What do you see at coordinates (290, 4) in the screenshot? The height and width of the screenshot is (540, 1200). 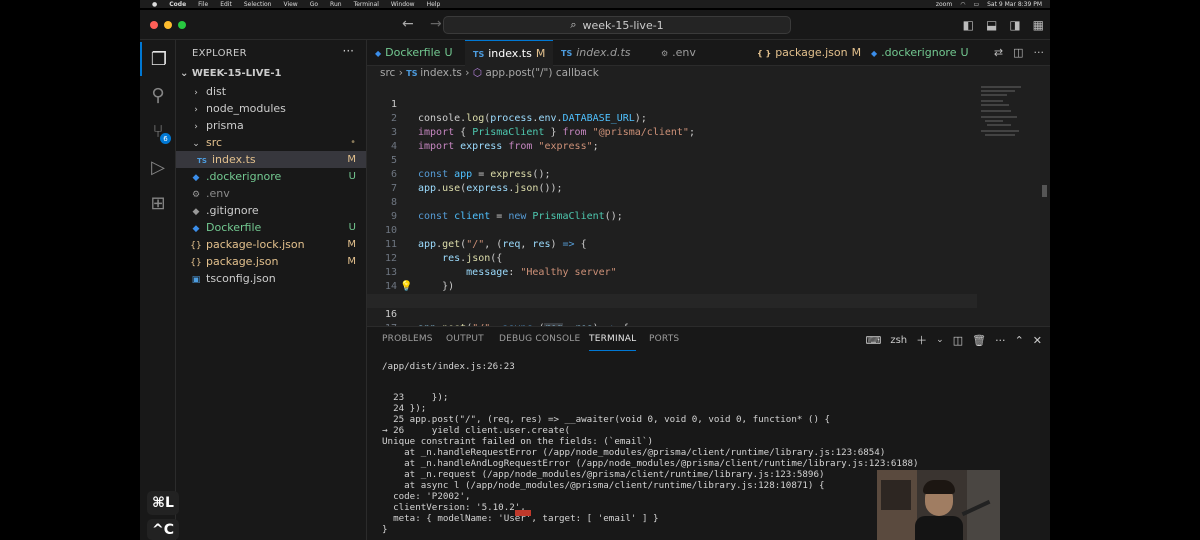 I see `menubar-view: View` at bounding box center [290, 4].